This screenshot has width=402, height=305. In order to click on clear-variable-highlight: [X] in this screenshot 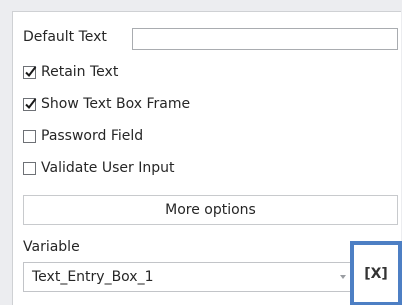, I will do `click(376, 273)`.